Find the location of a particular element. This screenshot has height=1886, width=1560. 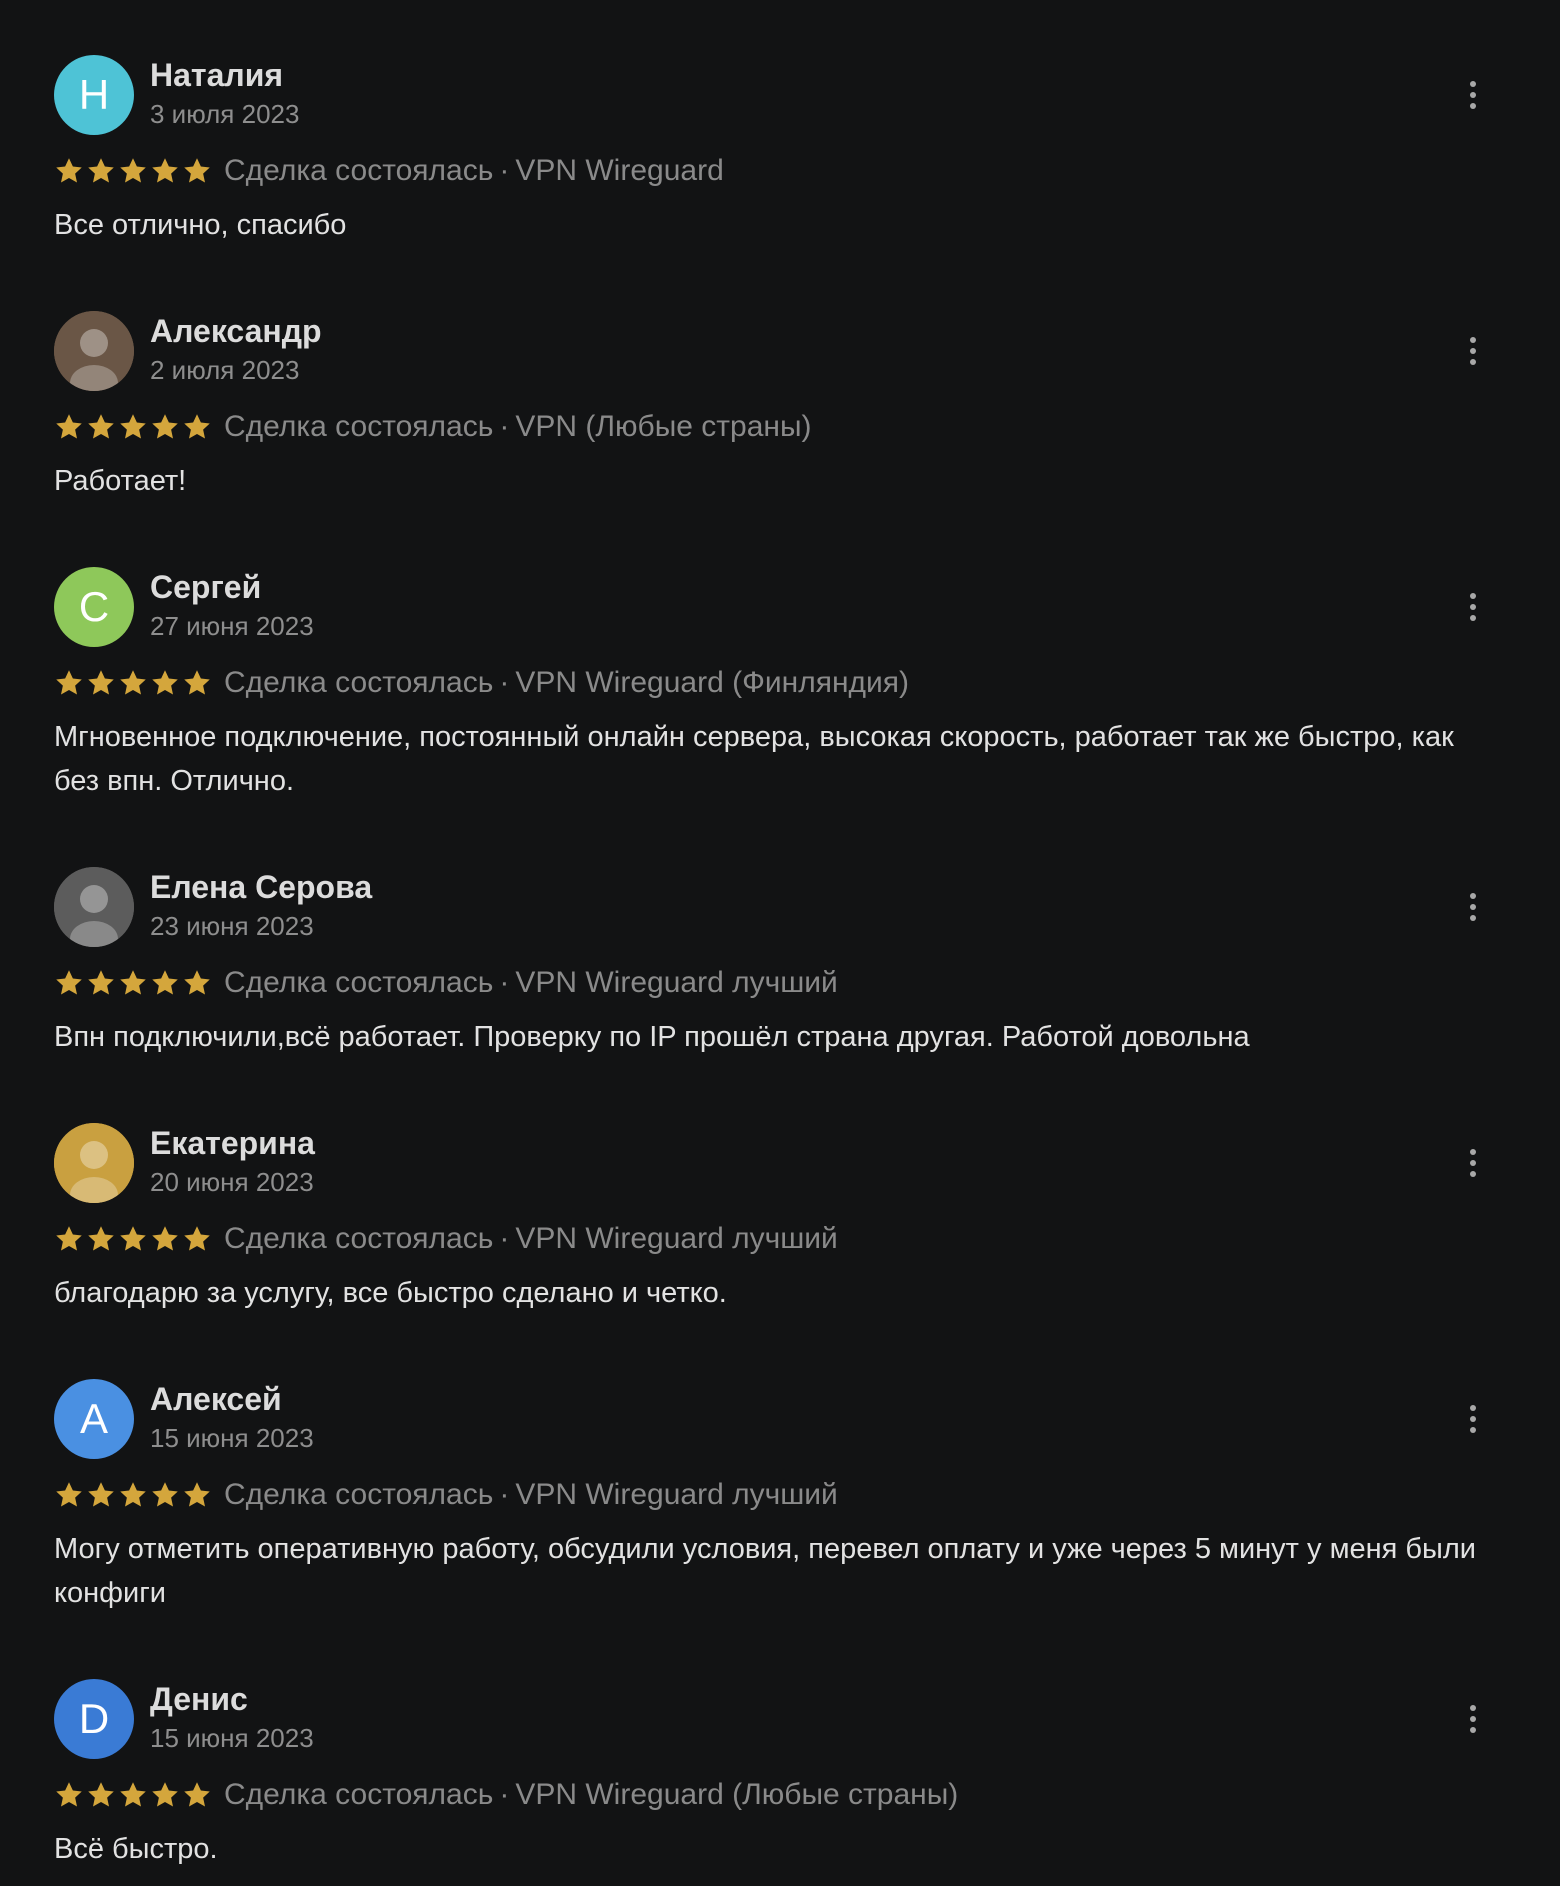

product-name: VPN Wireguard (Финляндия) is located at coordinates (712, 682).